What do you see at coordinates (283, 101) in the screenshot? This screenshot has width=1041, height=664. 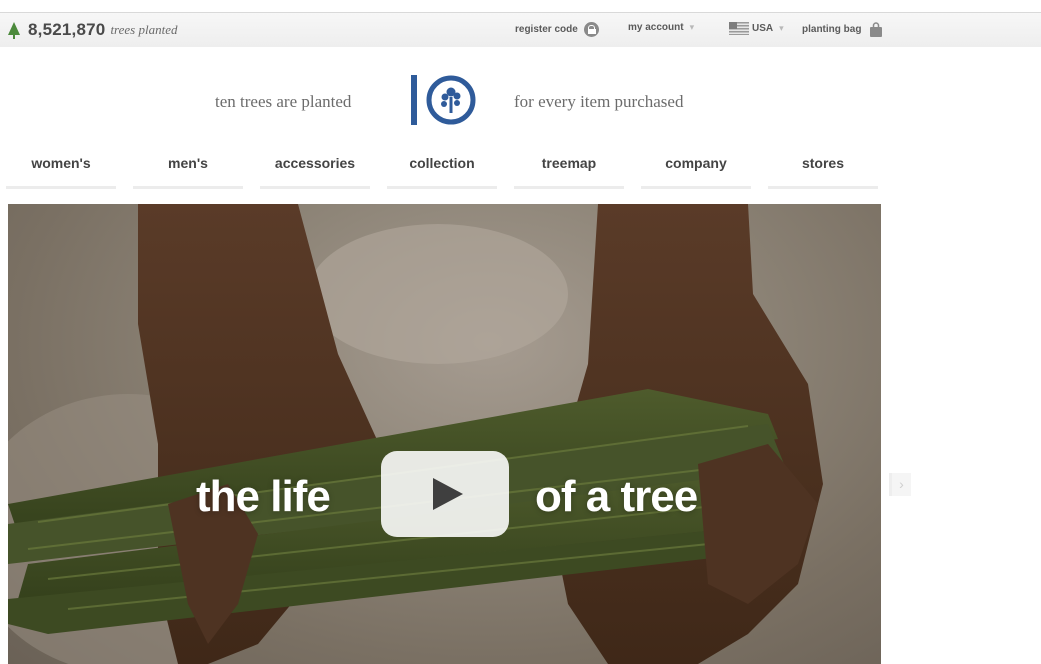 I see `tagline-left: ten trees are planted` at bounding box center [283, 101].